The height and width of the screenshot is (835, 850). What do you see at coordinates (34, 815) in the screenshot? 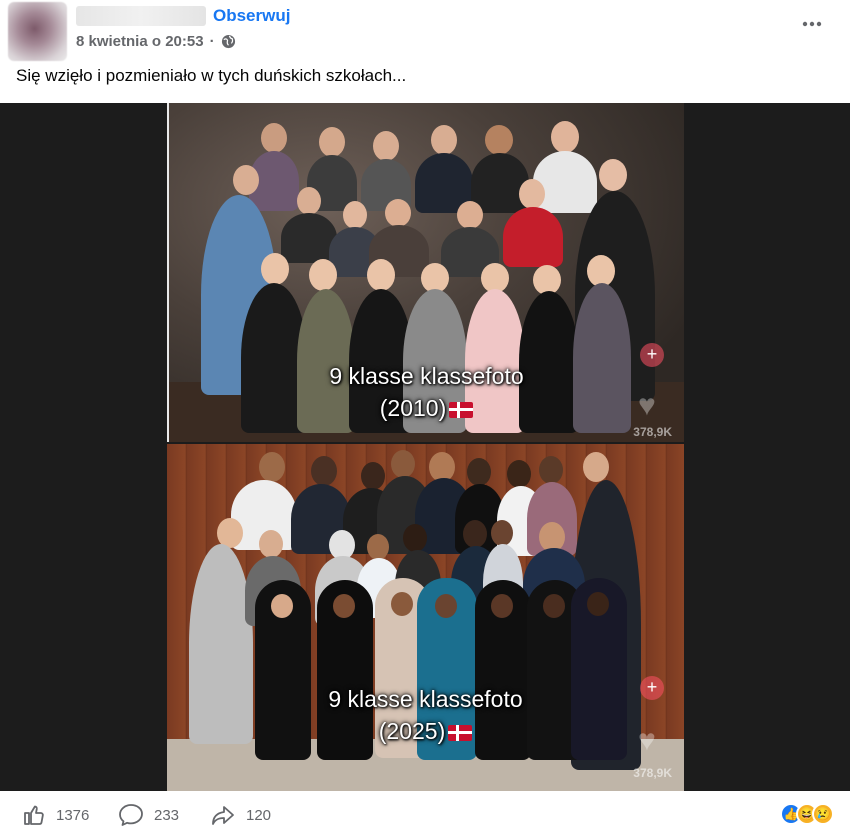
I see `thumbs-up-icon` at bounding box center [34, 815].